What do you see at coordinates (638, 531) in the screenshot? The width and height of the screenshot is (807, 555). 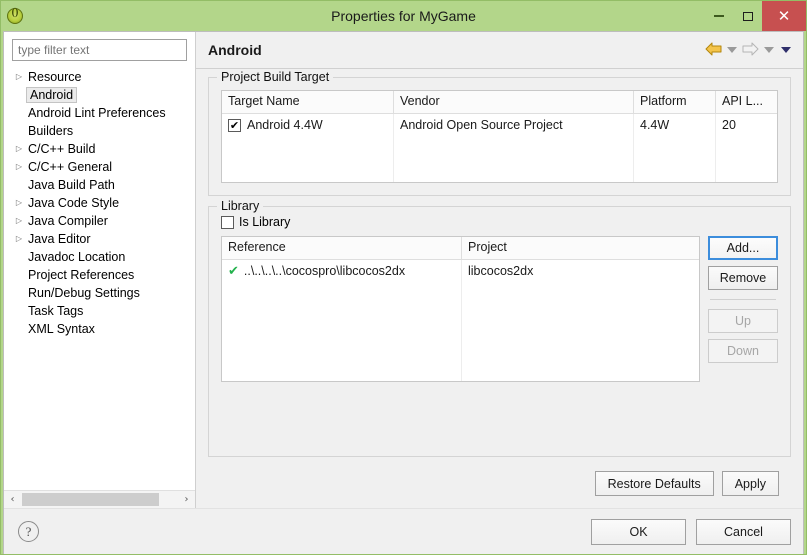 I see `ok-button: OK` at bounding box center [638, 531].